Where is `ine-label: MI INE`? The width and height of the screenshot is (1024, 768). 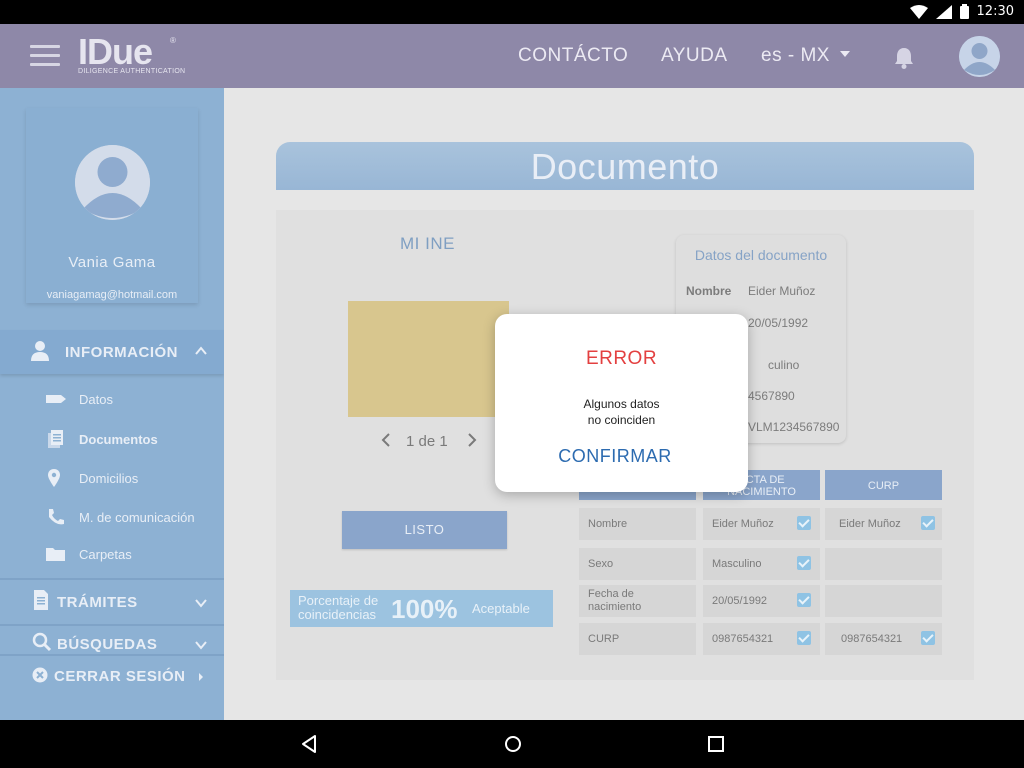 ine-label: MI INE is located at coordinates (427, 243).